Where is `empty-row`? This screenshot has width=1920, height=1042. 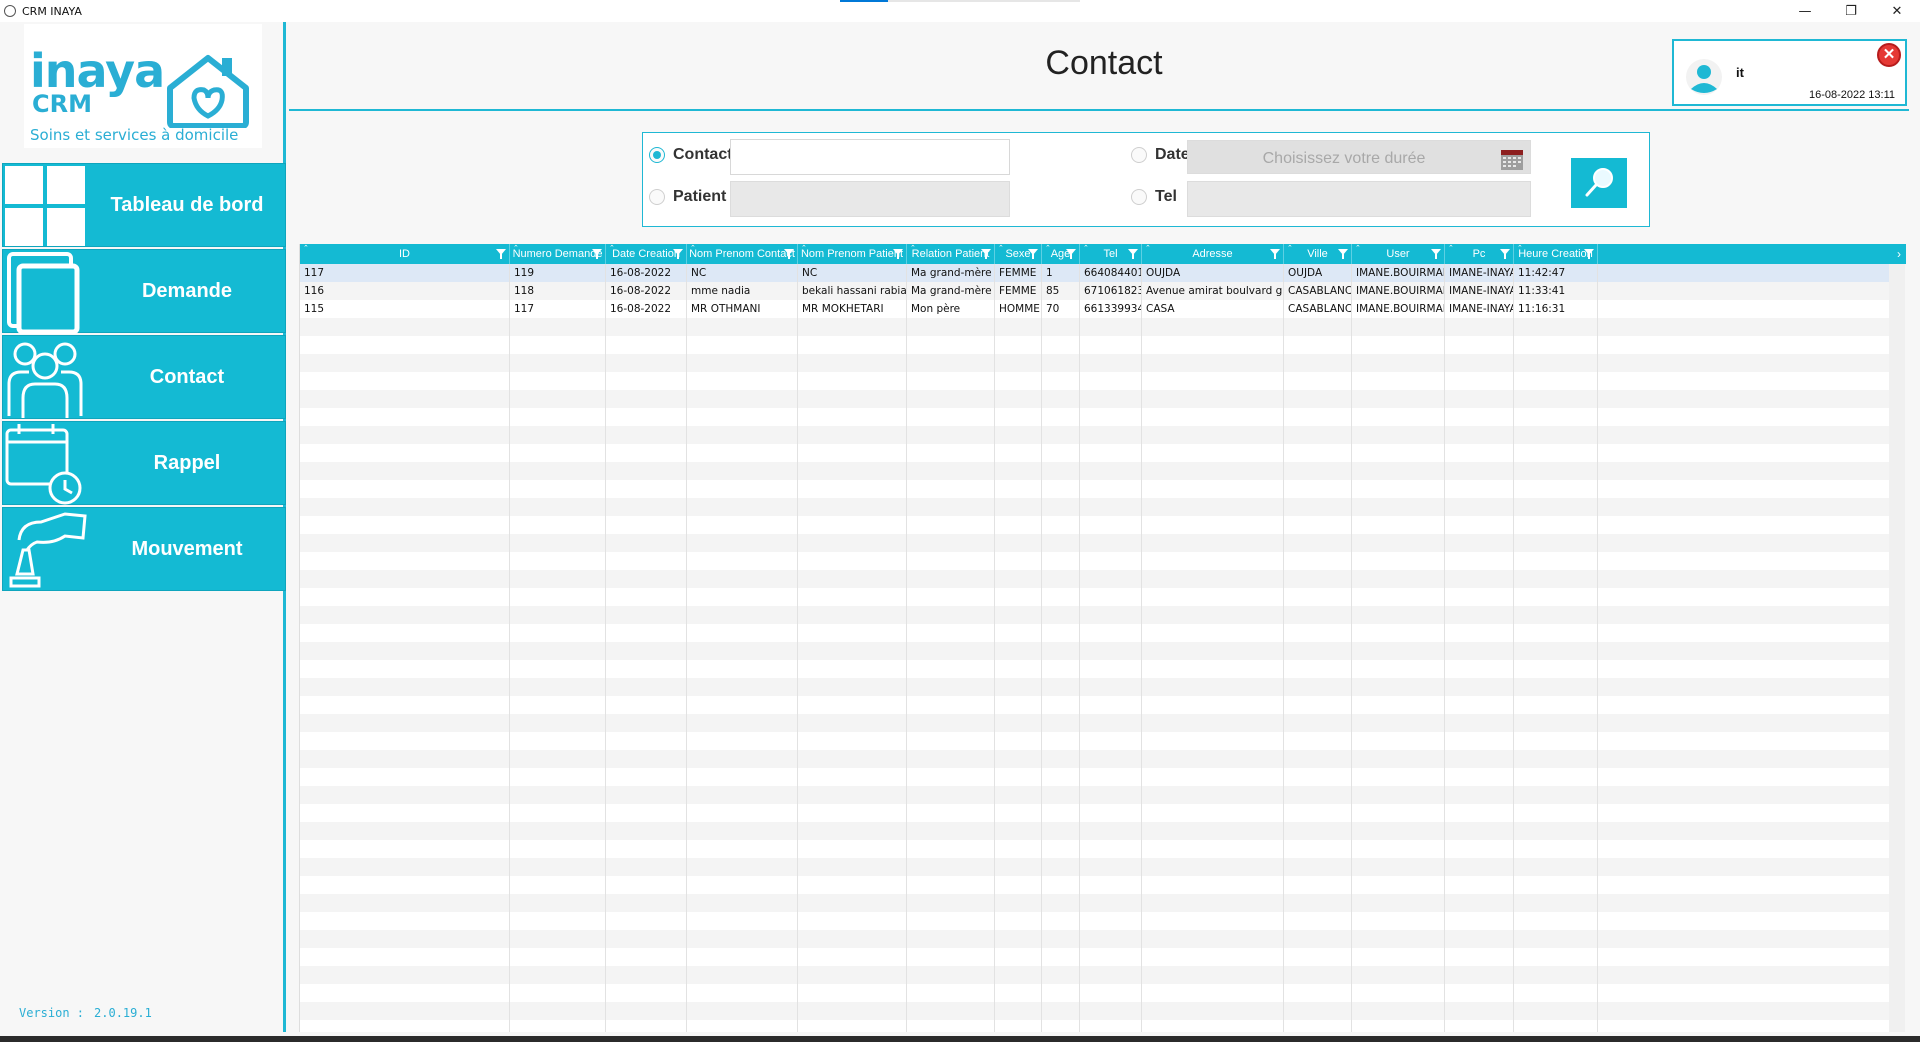
empty-row is located at coordinates (1095, 417).